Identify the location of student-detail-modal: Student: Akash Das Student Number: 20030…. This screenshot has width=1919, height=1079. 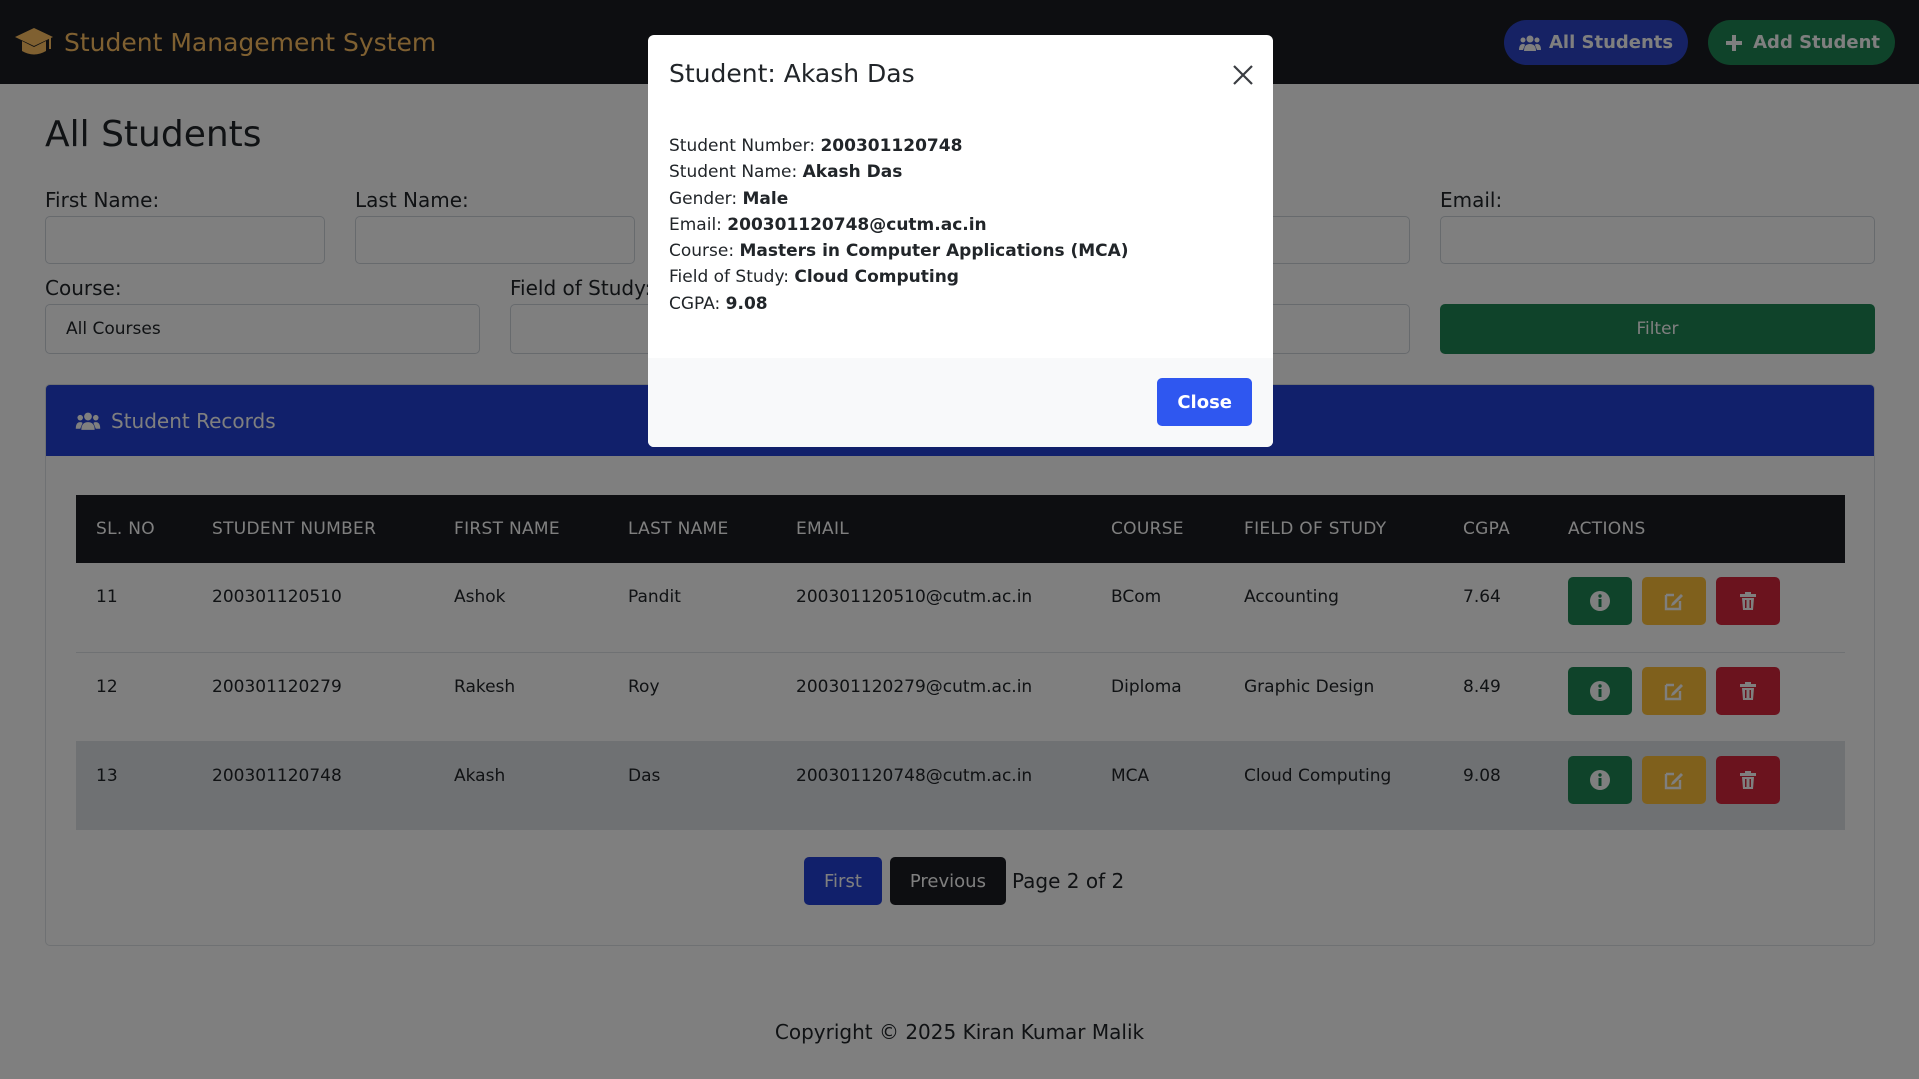
(960, 241).